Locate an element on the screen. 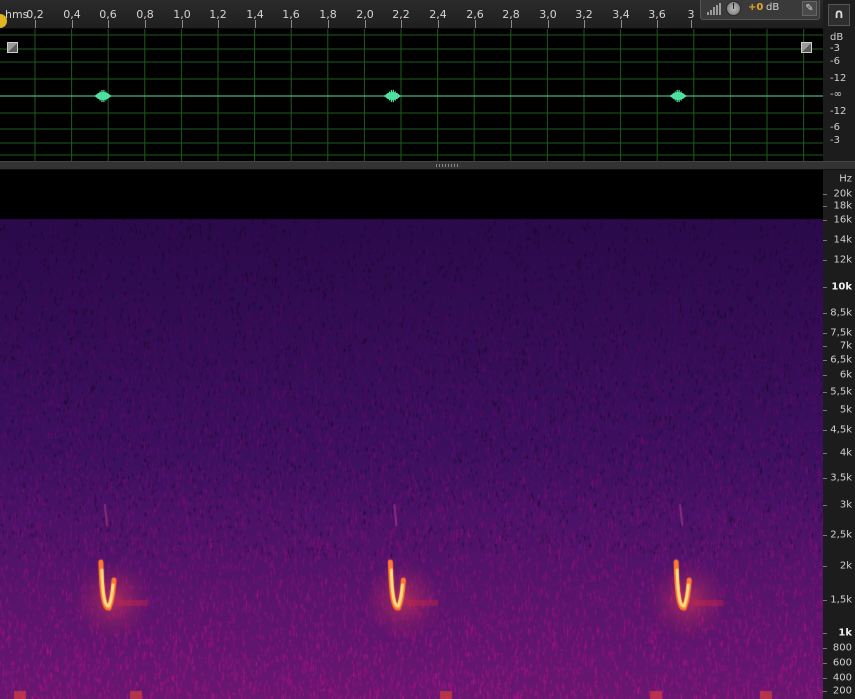 Image resolution: width=855 pixels, height=699 pixels. volume-level-icon is located at coordinates (714, 9).